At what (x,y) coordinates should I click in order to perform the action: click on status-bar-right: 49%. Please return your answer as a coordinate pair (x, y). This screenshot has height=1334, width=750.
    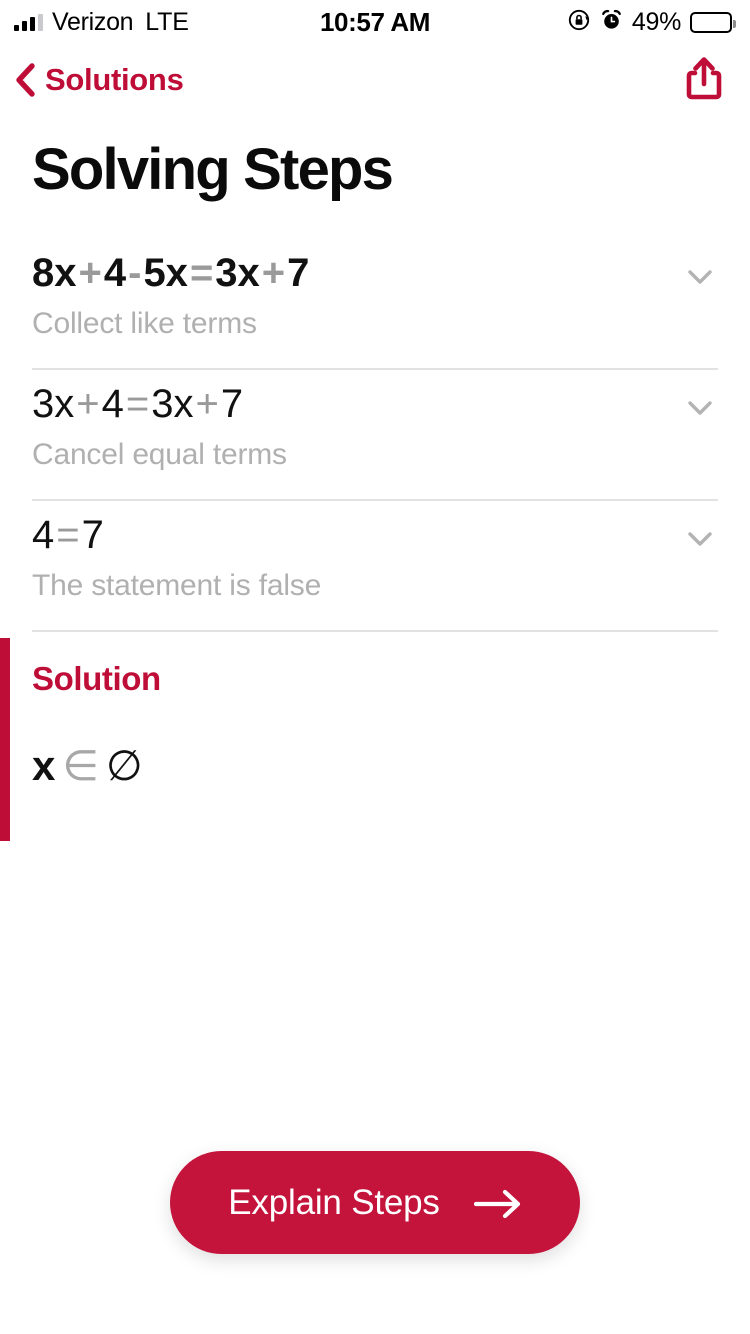
    Looking at the image, I should click on (651, 22).